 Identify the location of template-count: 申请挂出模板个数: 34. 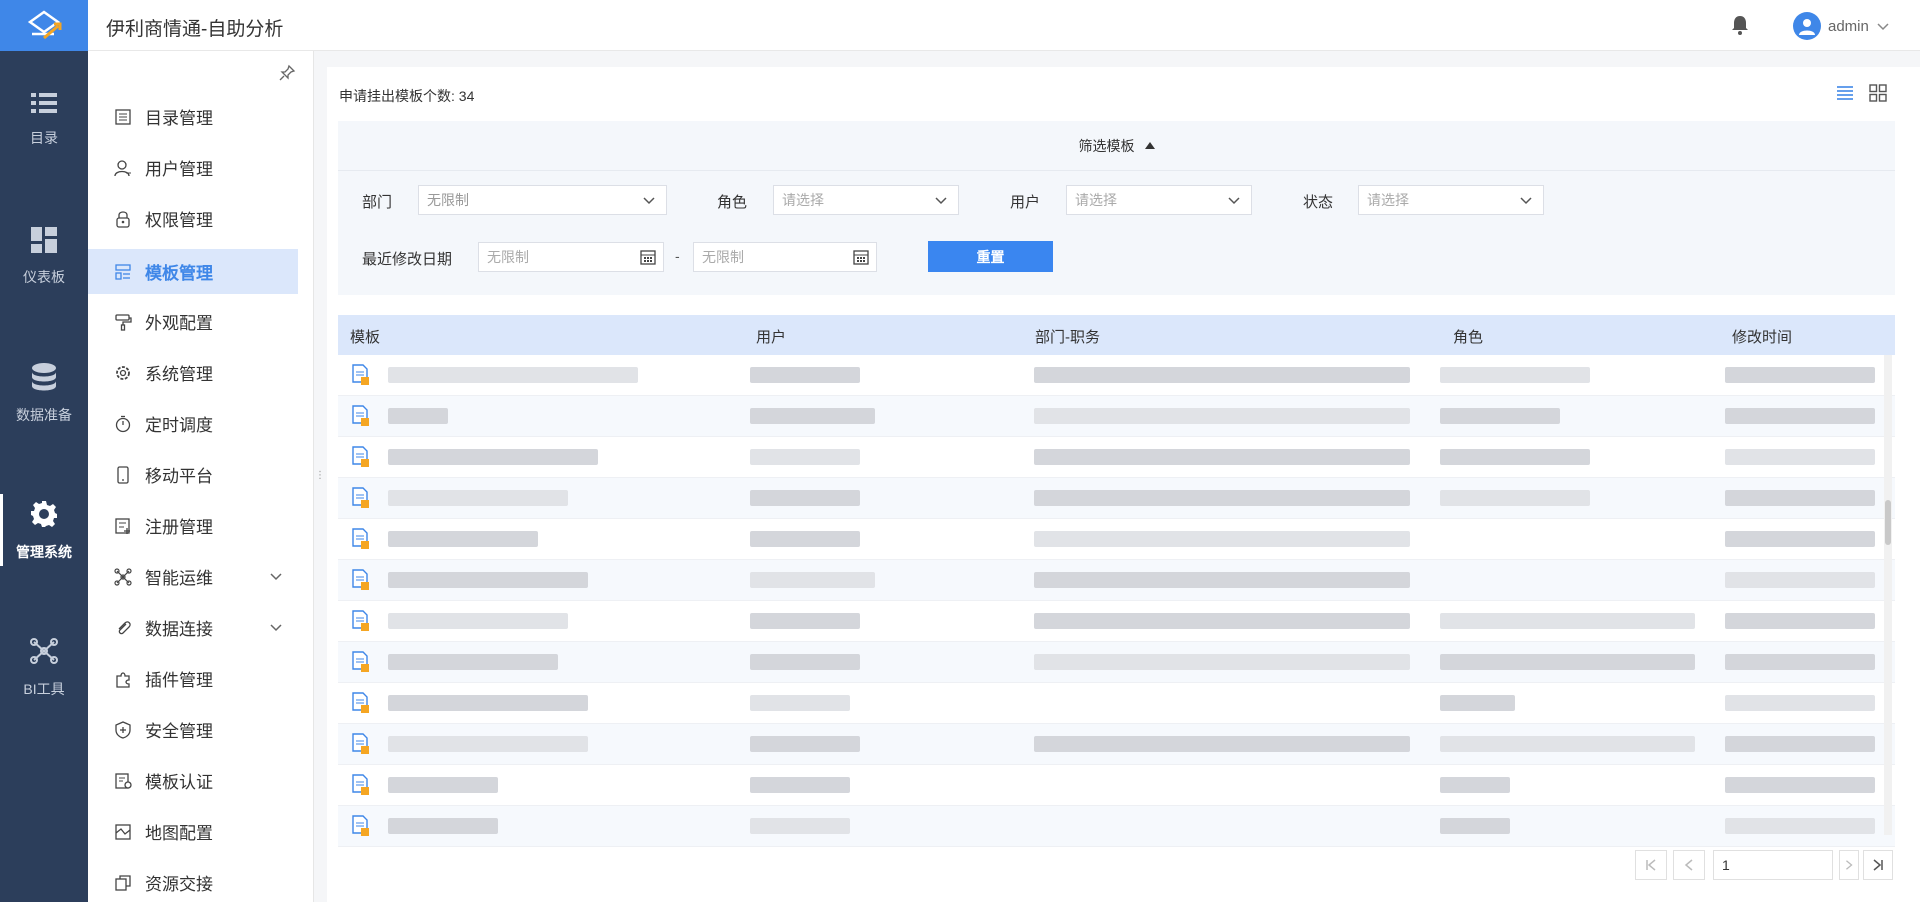
(407, 96).